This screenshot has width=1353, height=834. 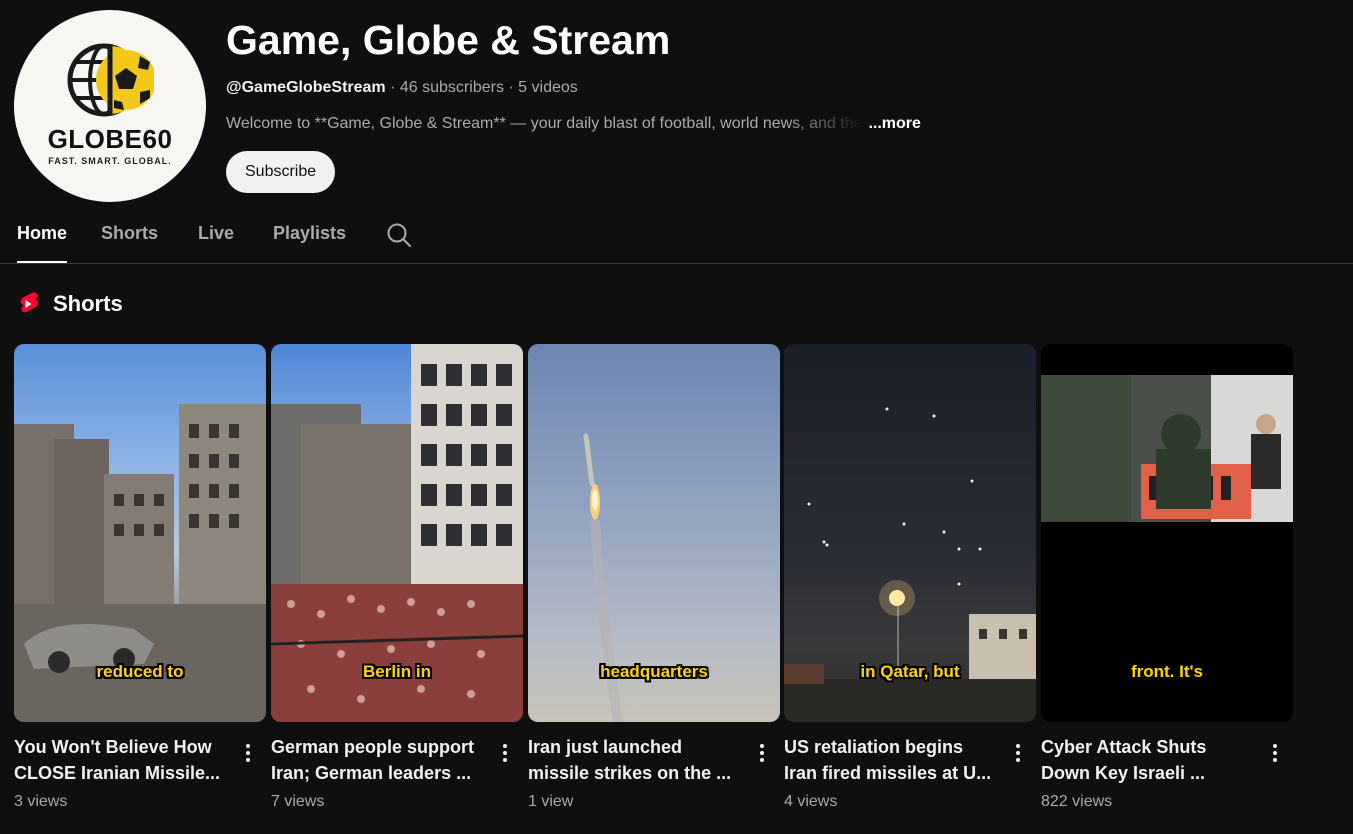 I want to click on short-title-line: US retaliation begins, so click(x=874, y=747).